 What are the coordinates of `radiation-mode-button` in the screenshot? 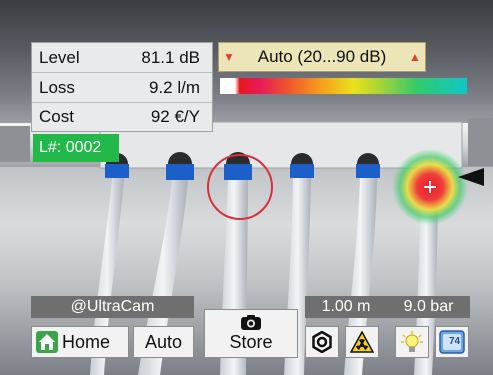 It's located at (362, 342).